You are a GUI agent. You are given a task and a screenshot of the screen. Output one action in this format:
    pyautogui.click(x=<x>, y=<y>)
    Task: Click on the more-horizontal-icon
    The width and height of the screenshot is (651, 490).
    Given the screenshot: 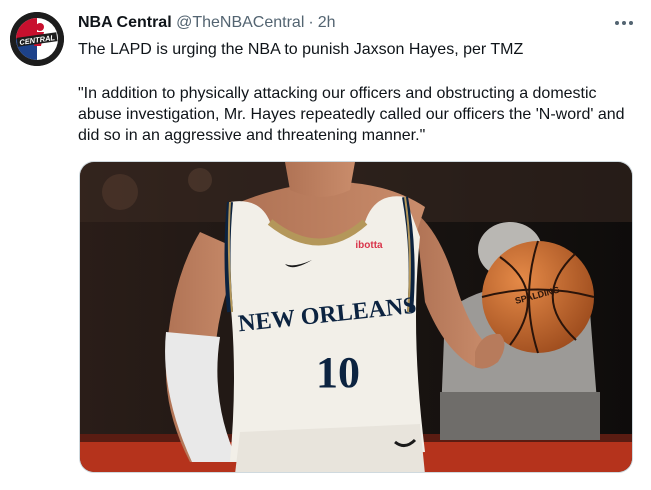 What is the action you would take?
    pyautogui.click(x=624, y=23)
    